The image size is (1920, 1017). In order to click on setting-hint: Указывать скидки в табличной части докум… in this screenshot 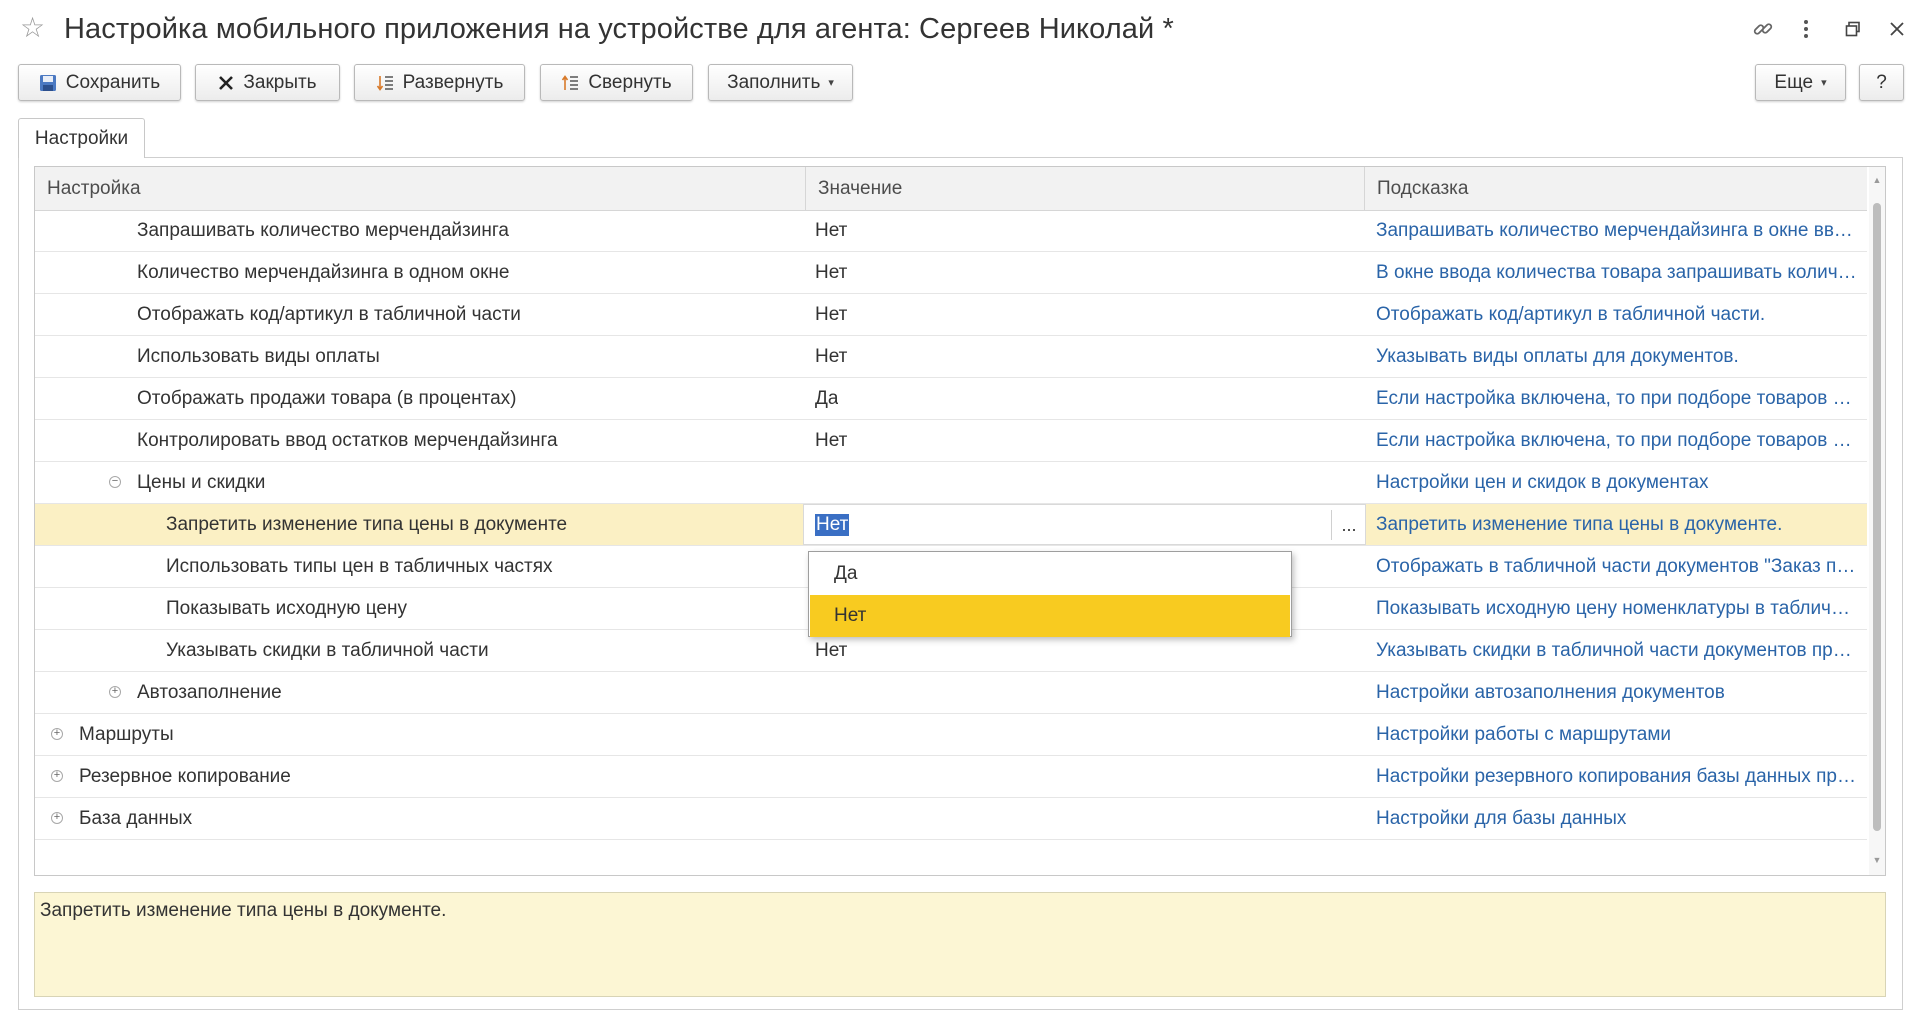, I will do `click(1618, 650)`.